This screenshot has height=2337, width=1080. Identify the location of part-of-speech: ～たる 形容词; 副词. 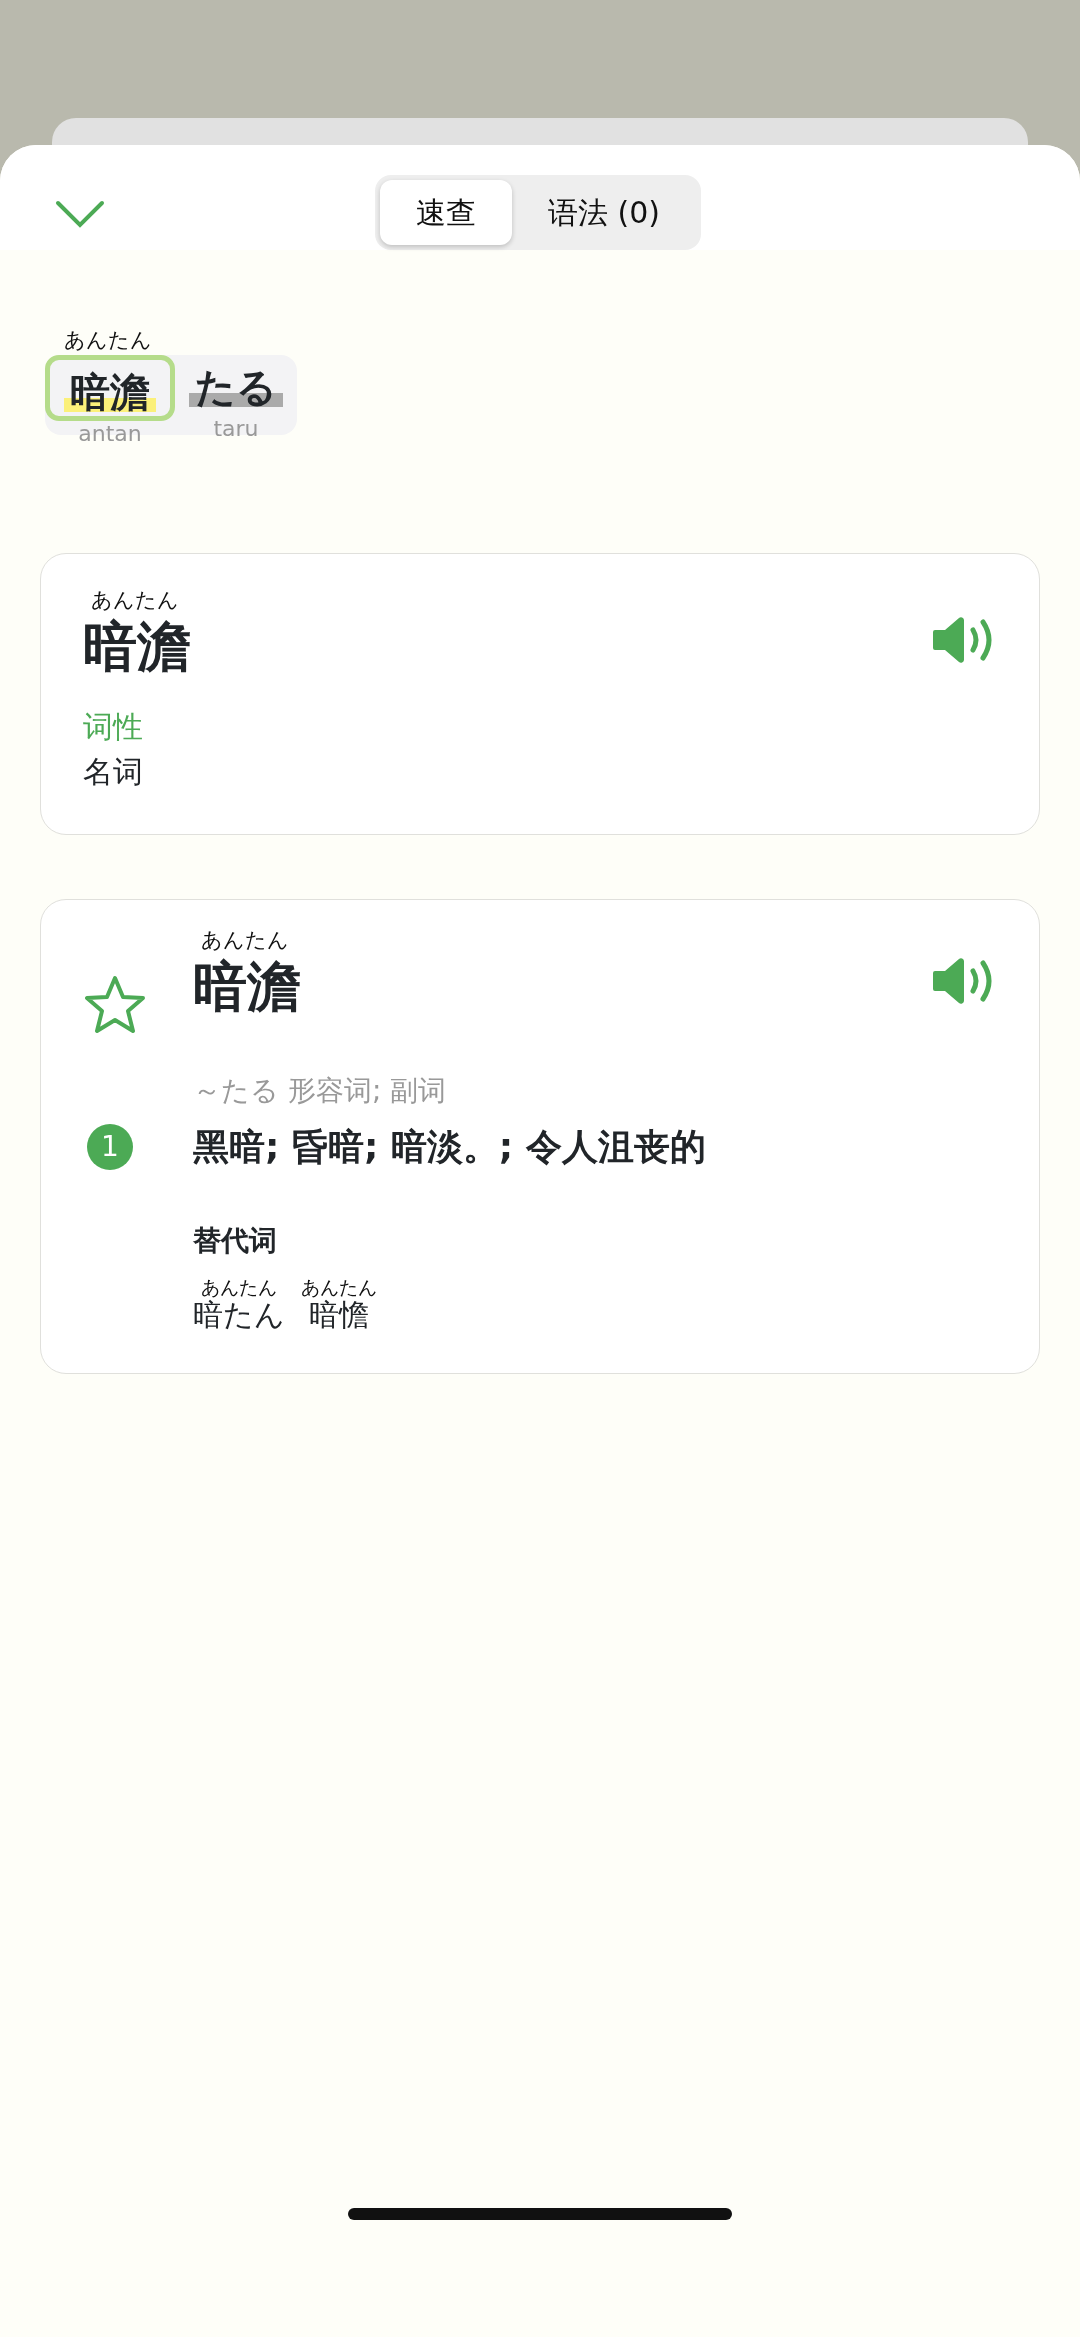
(320, 1090).